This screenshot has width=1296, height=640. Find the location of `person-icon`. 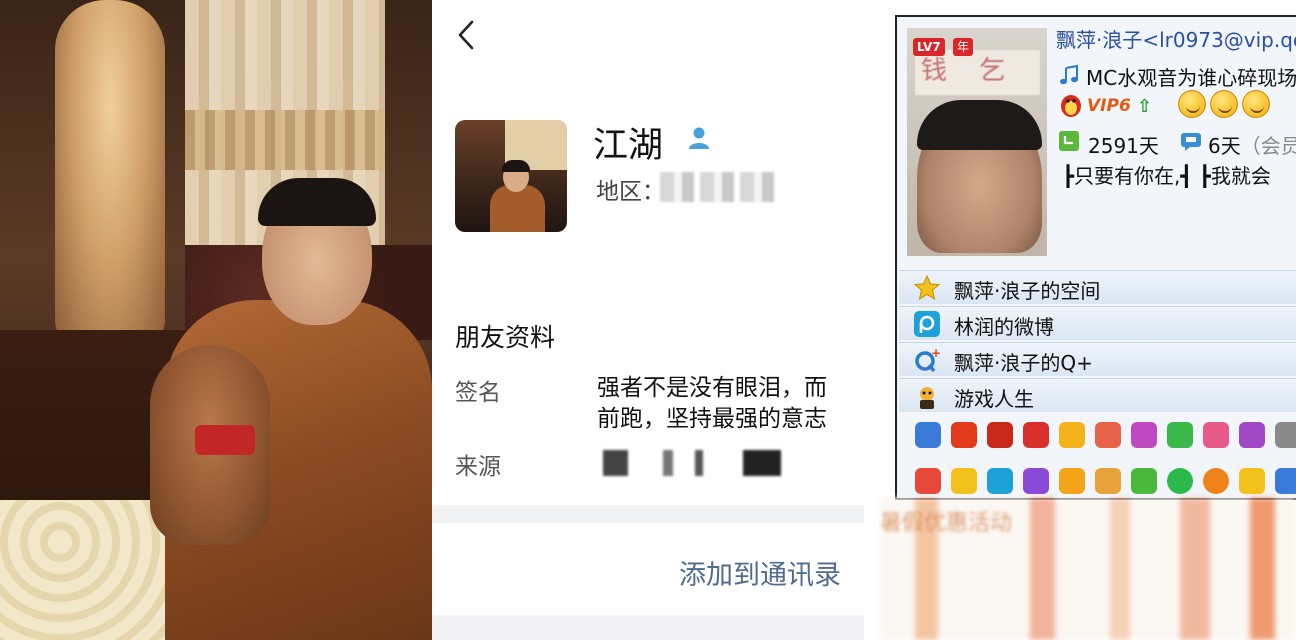

person-icon is located at coordinates (699, 138).